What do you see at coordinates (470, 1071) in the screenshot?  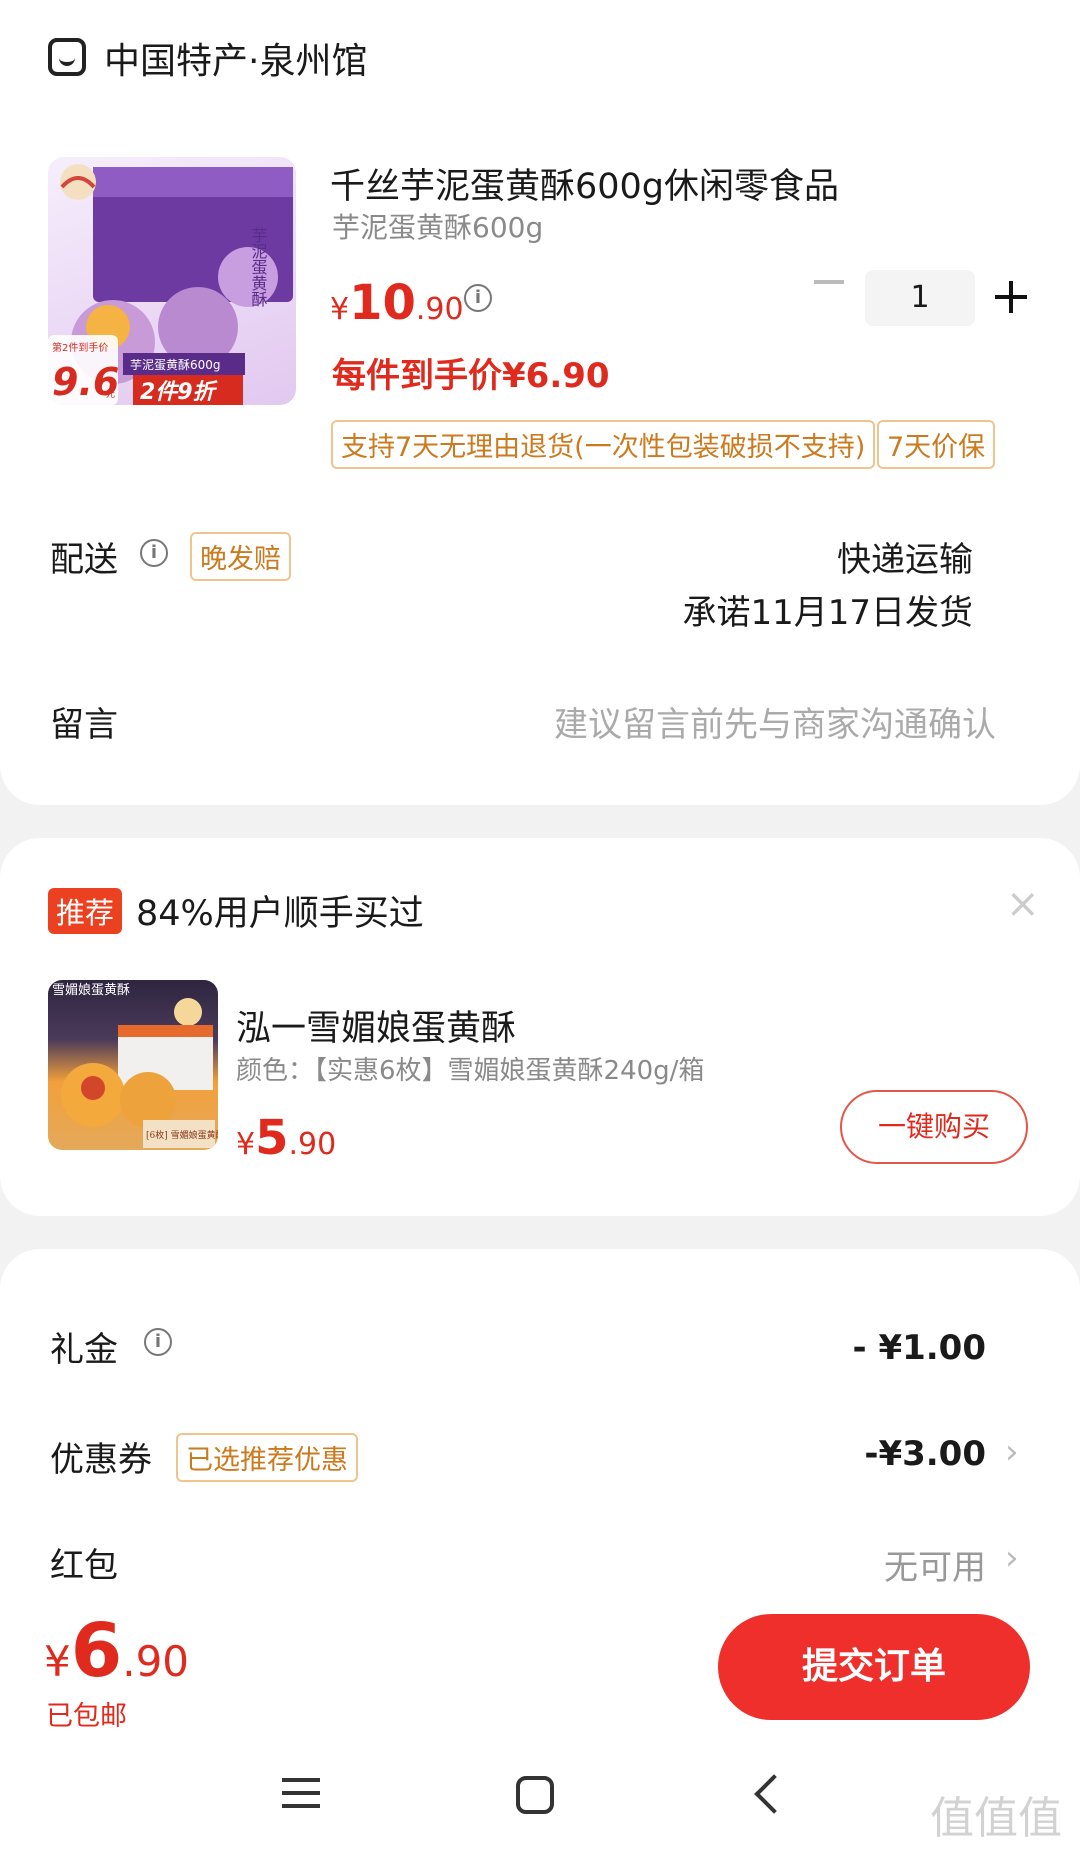 I see `recommend-item-spec: 颜色：【实惠6枚】雪媚娘蛋黄酥240g/箱` at bounding box center [470, 1071].